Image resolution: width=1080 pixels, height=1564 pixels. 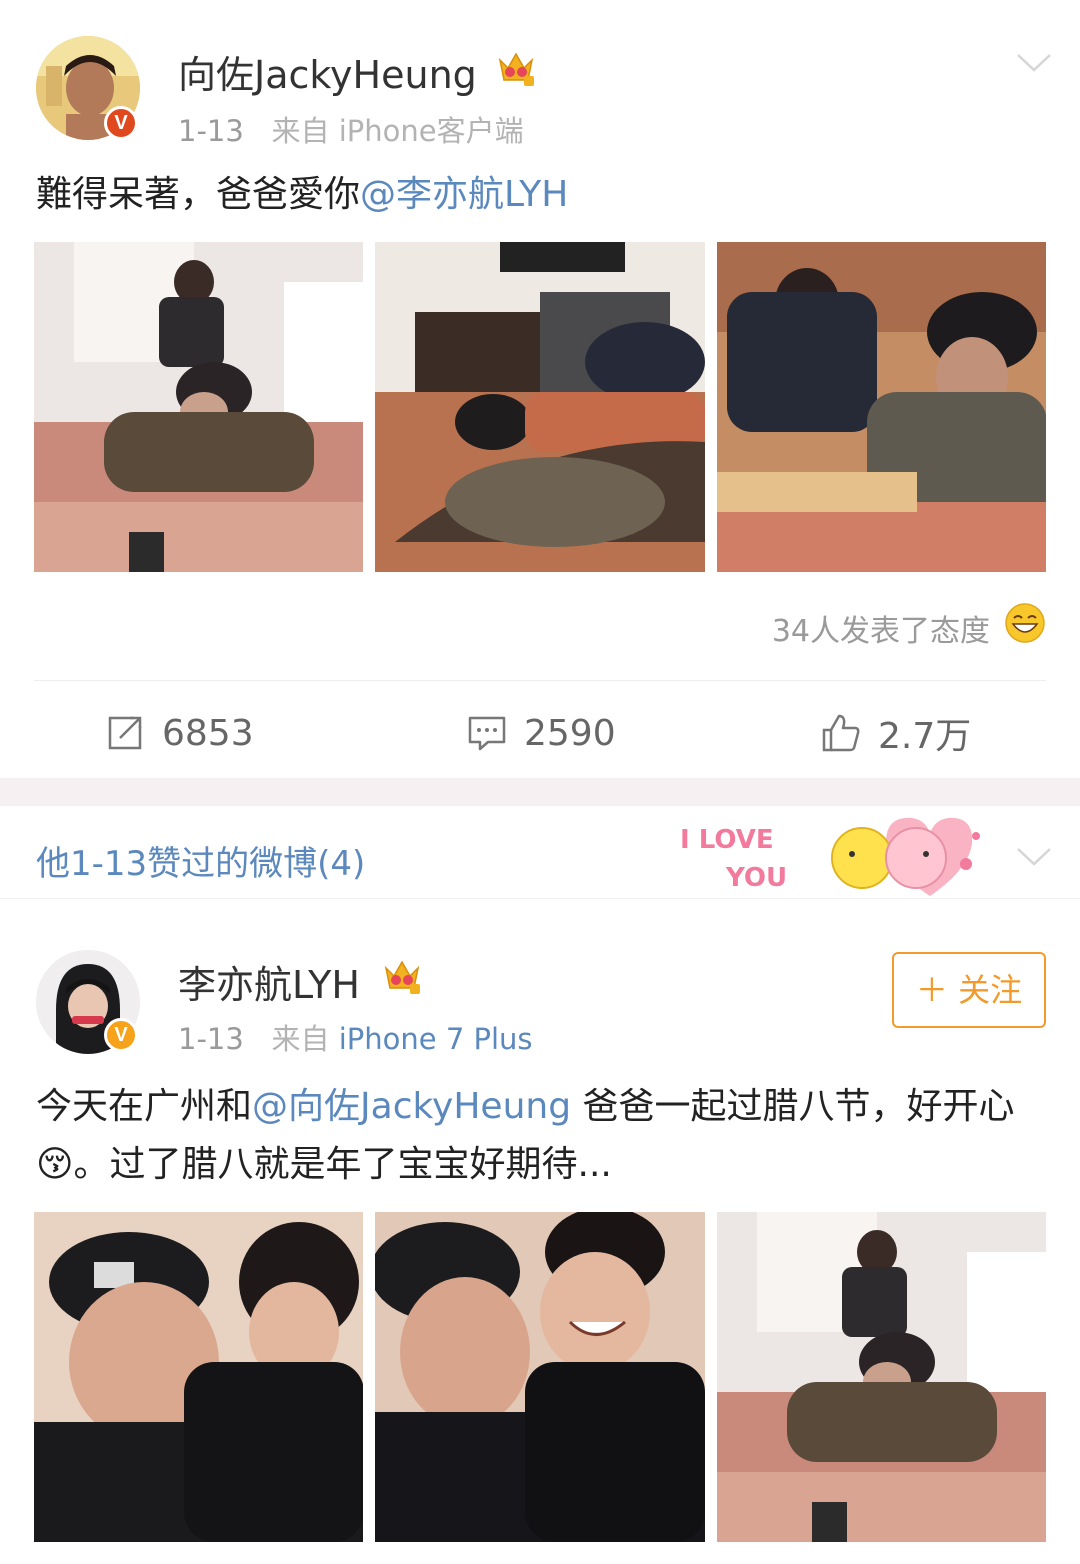 I want to click on follow-button: ＋ 关注, so click(x=969, y=990).